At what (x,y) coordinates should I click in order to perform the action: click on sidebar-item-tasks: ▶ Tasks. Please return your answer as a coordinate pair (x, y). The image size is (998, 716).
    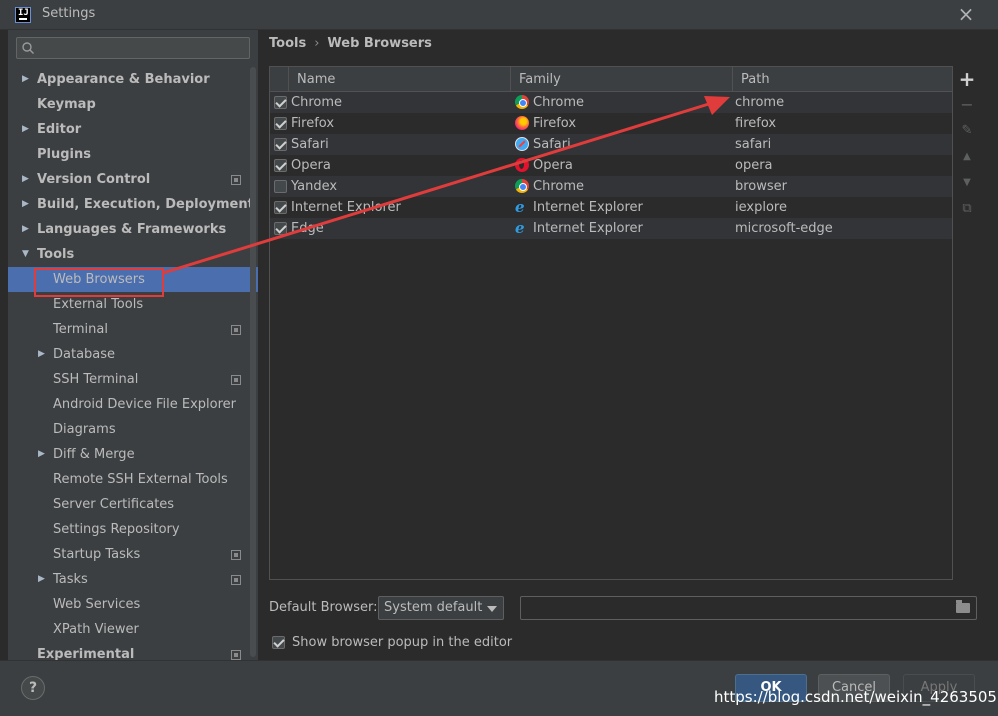
    Looking at the image, I should click on (133, 579).